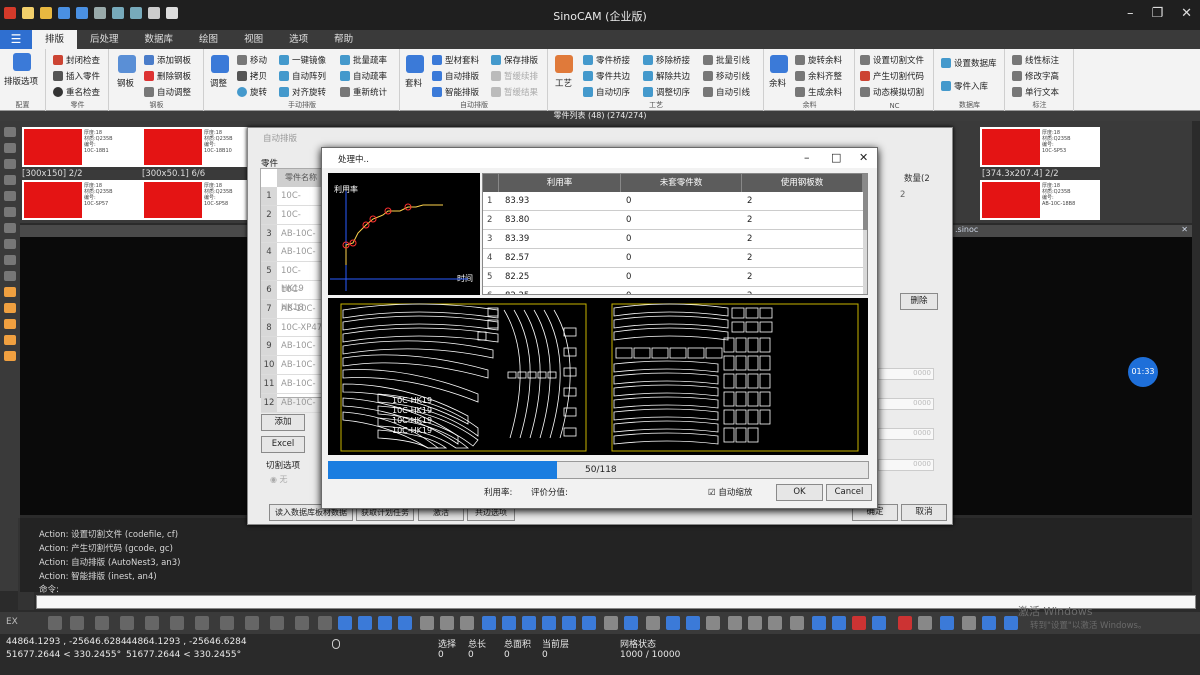  Describe the element at coordinates (292, 403) in the screenshot. I see `part-row: 12 AB-10C-` at that location.